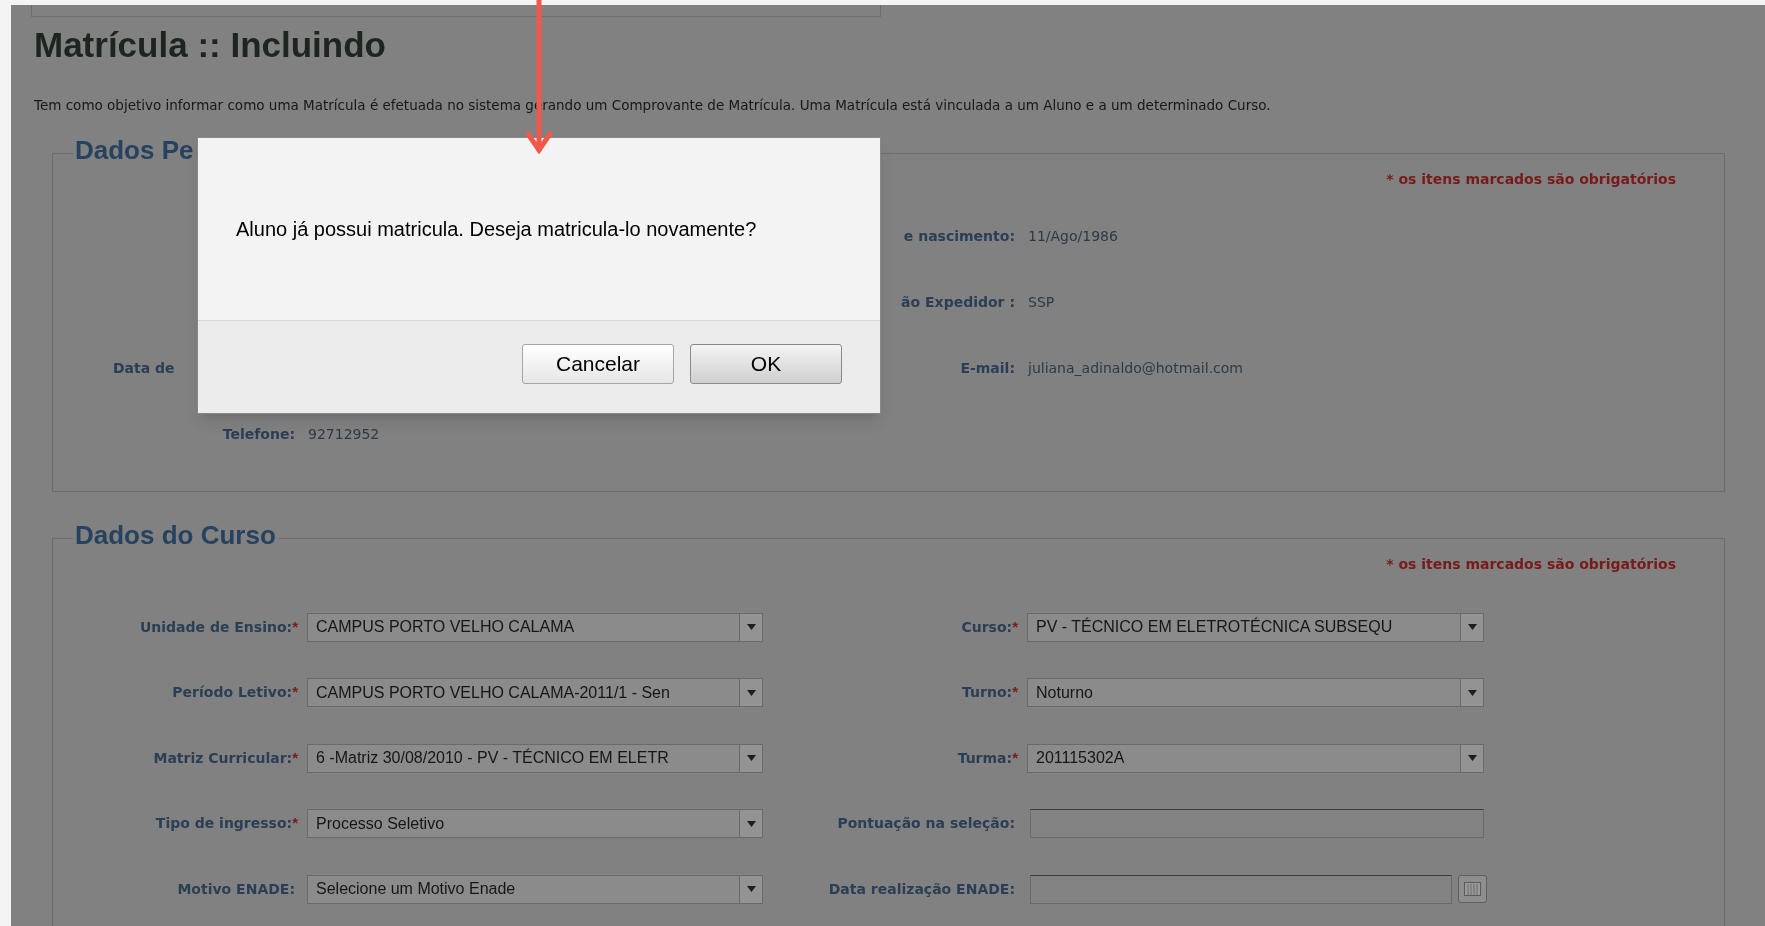 Image resolution: width=1765 pixels, height=926 pixels. I want to click on select-field: Noturno, so click(1255, 692).